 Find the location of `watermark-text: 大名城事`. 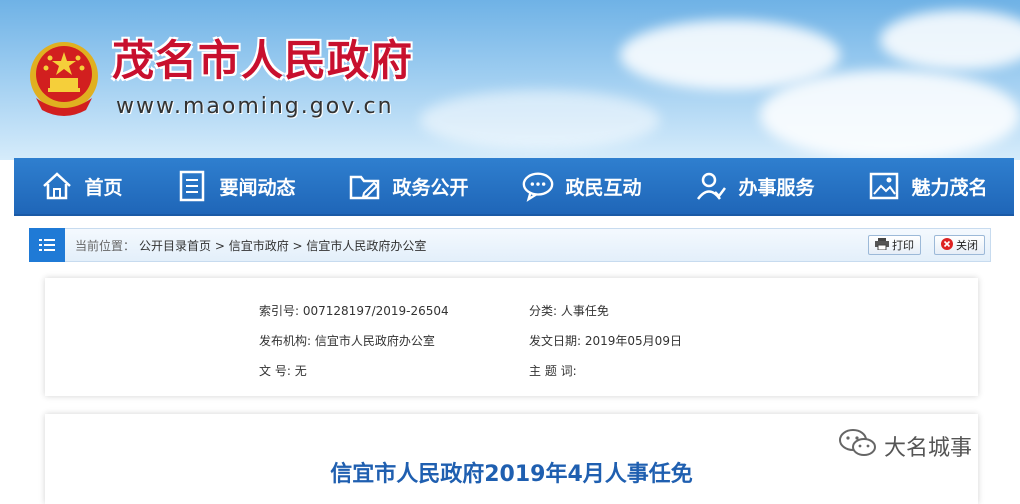

watermark-text: 大名城事 is located at coordinates (928, 448).